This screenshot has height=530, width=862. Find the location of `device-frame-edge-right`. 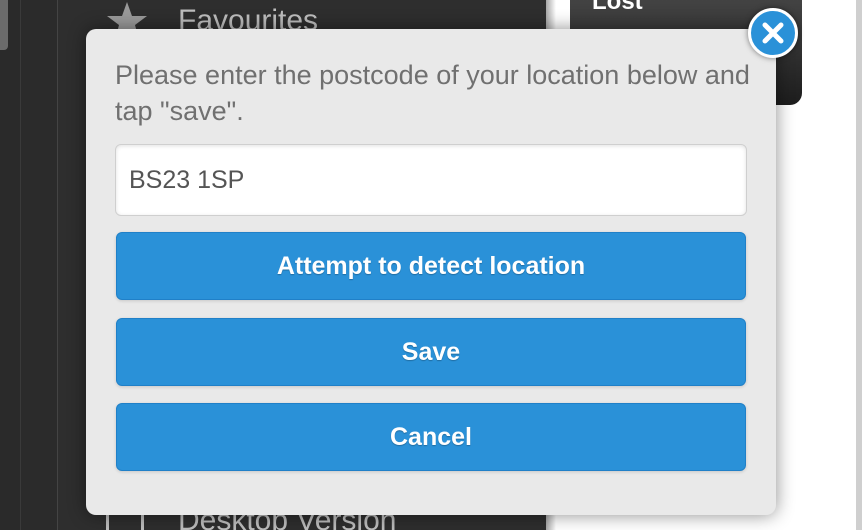

device-frame-edge-right is located at coordinates (859, 265).